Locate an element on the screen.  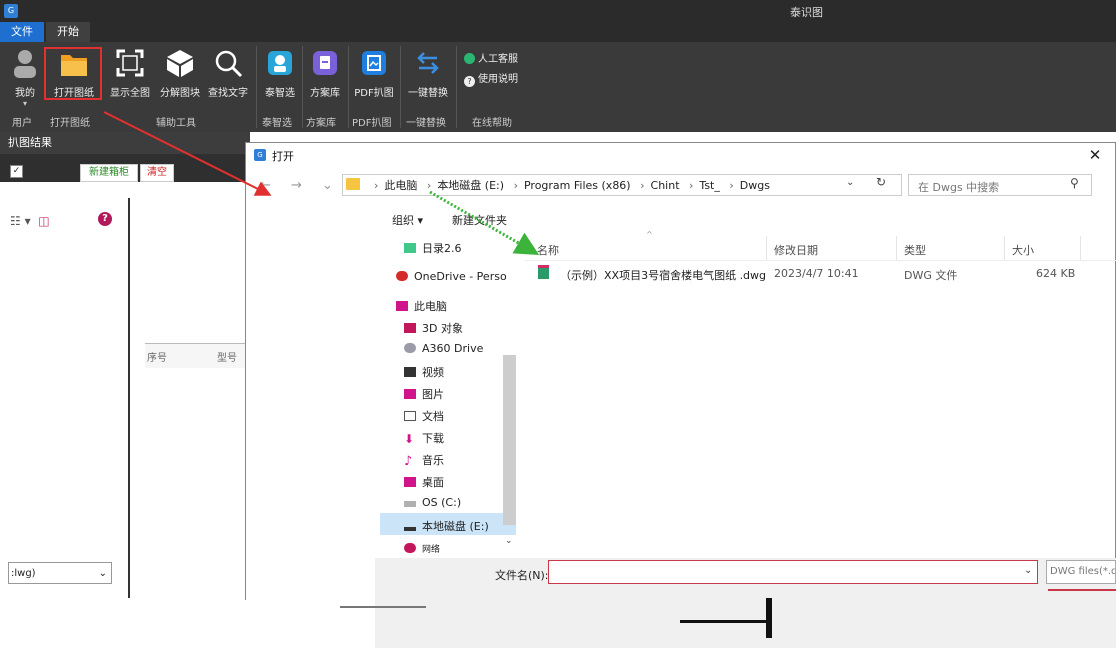
group-label-one-key-replace: 一键替换 is located at coordinates (426, 123).